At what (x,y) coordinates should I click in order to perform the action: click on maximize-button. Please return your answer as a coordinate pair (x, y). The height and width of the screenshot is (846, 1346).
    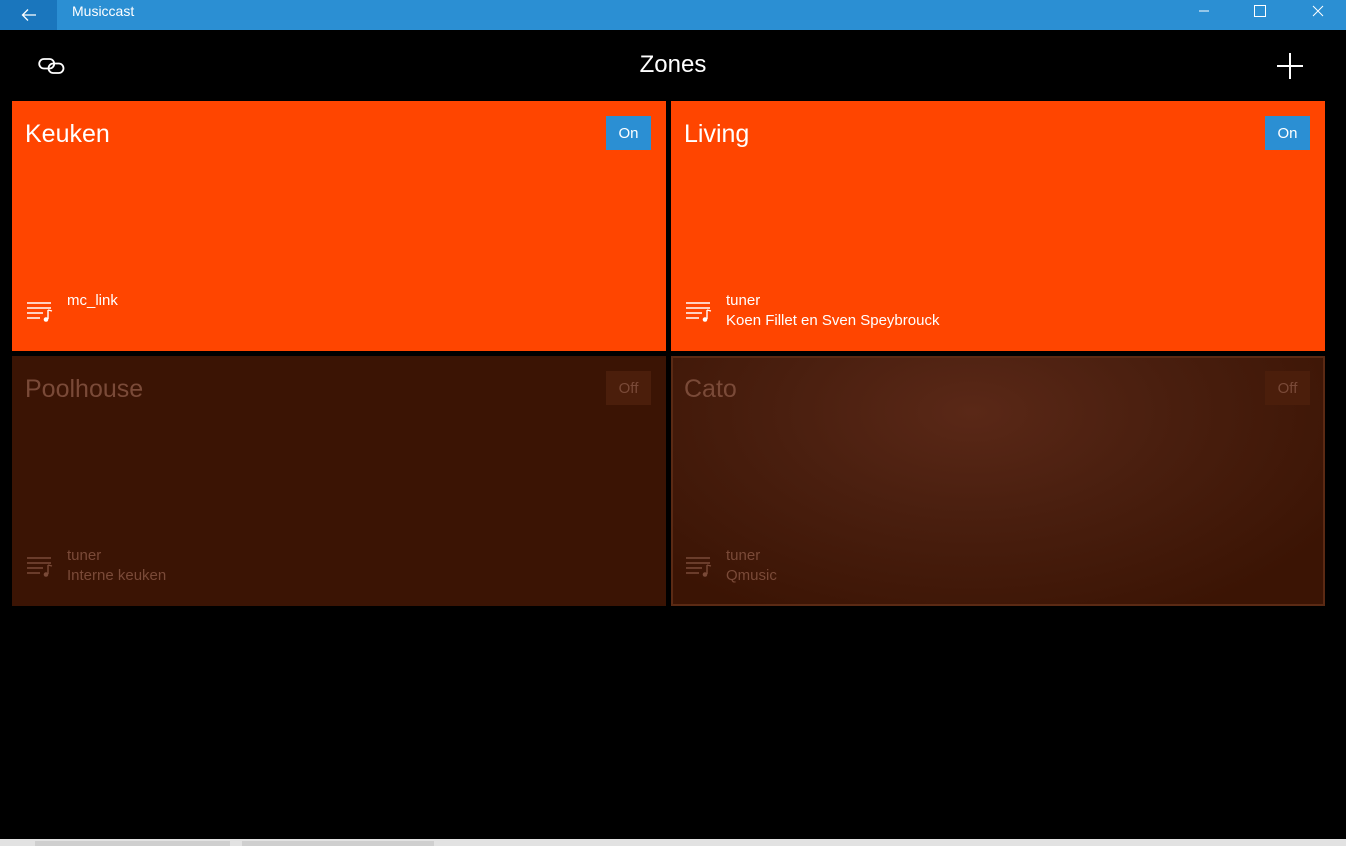
    Looking at the image, I should click on (1260, 11).